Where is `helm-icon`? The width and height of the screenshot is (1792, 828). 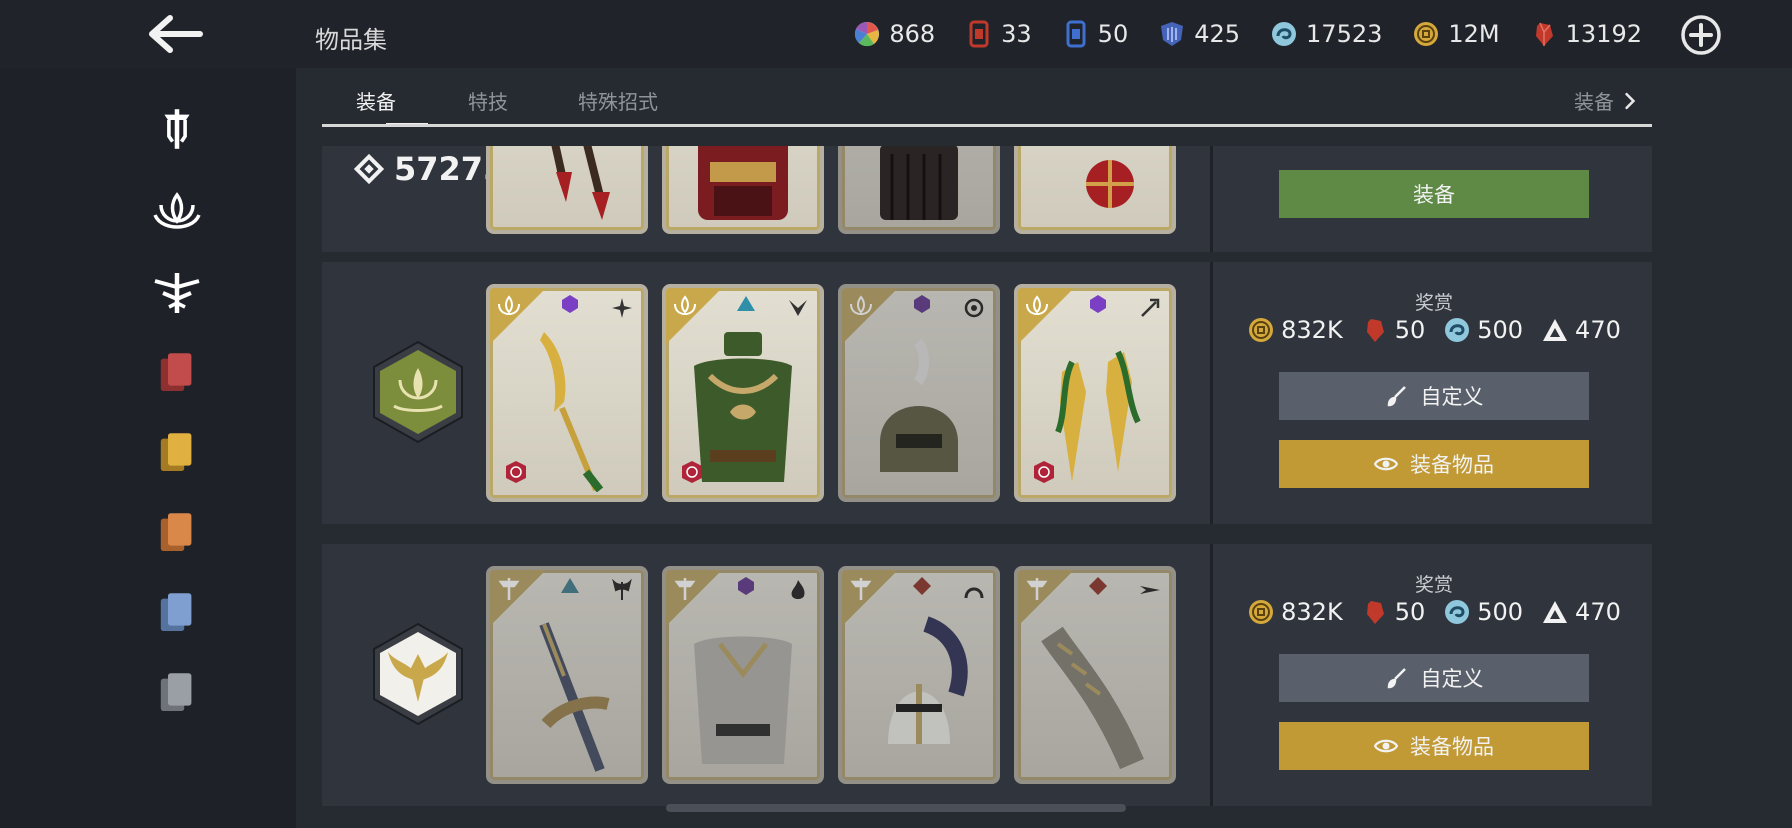 helm-icon is located at coordinates (974, 593).